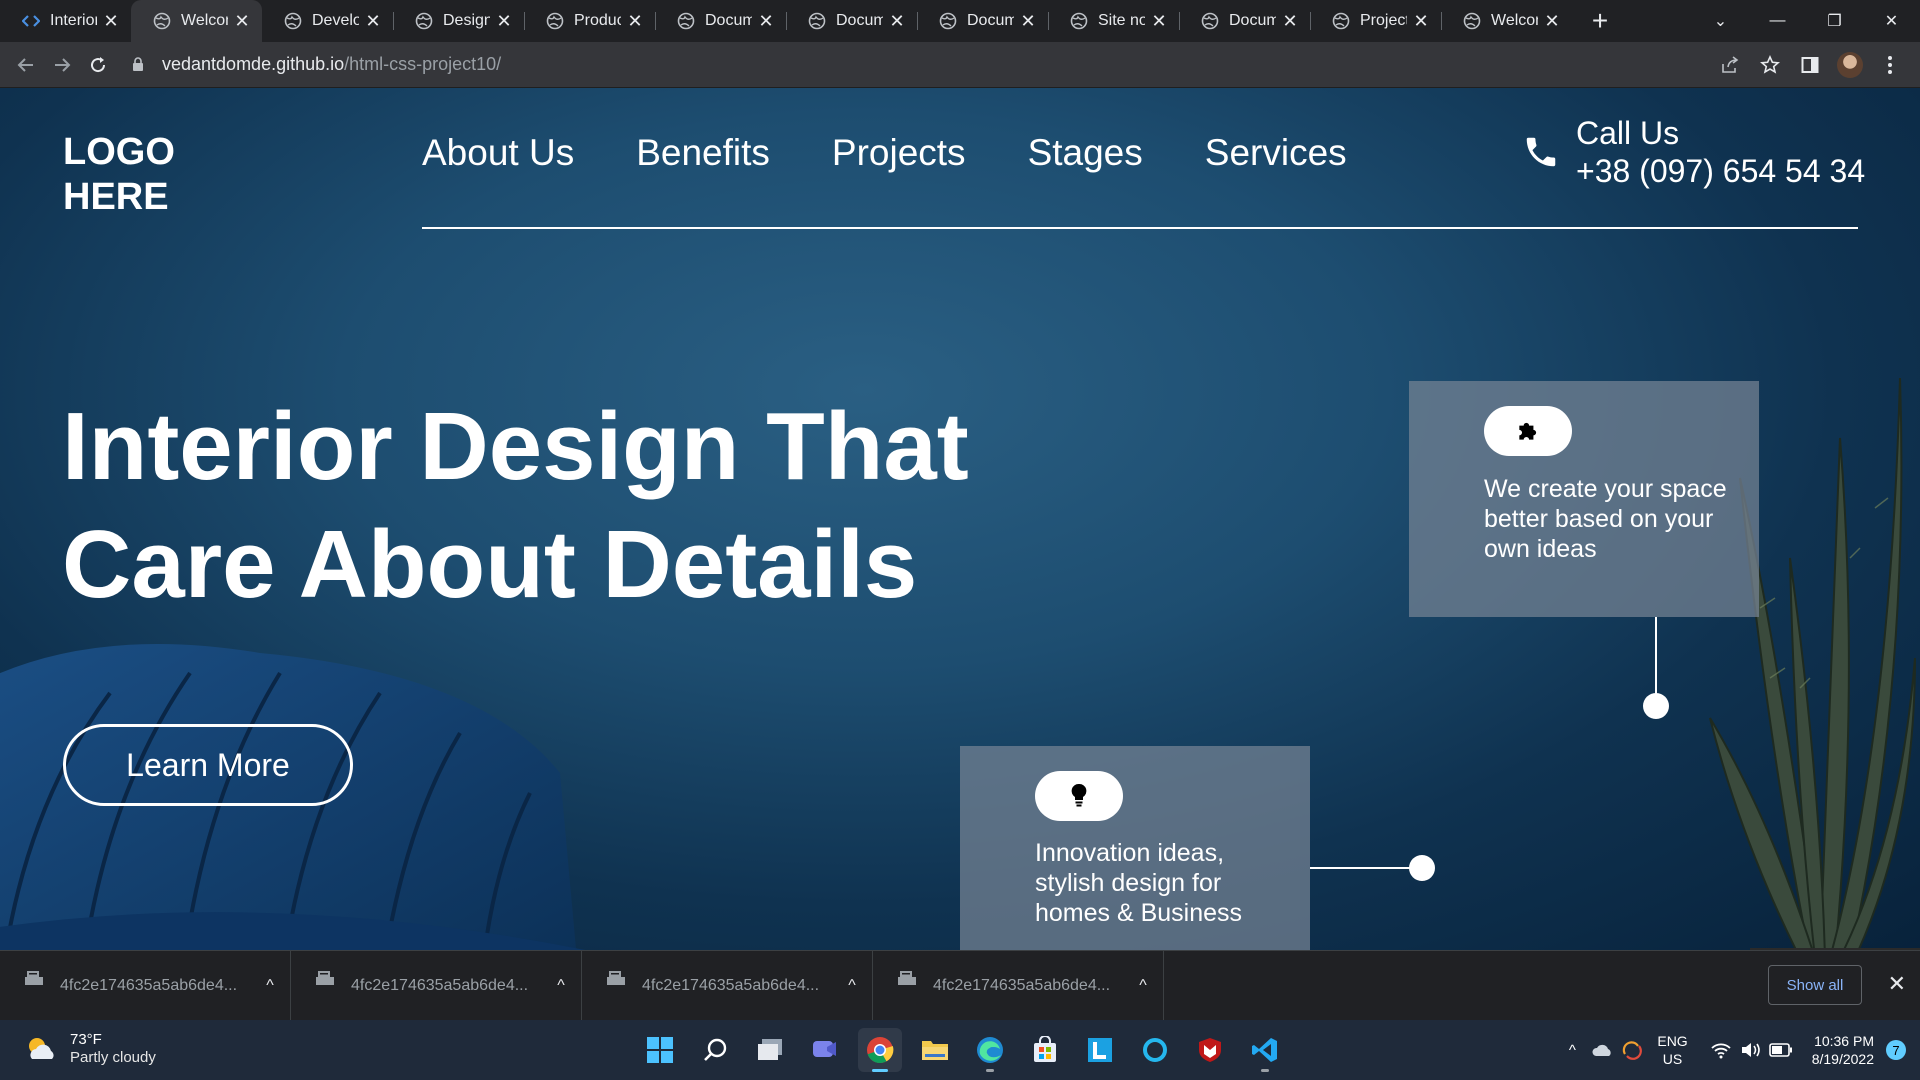  What do you see at coordinates (1276, 153) in the screenshot?
I see `nav-services: Services` at bounding box center [1276, 153].